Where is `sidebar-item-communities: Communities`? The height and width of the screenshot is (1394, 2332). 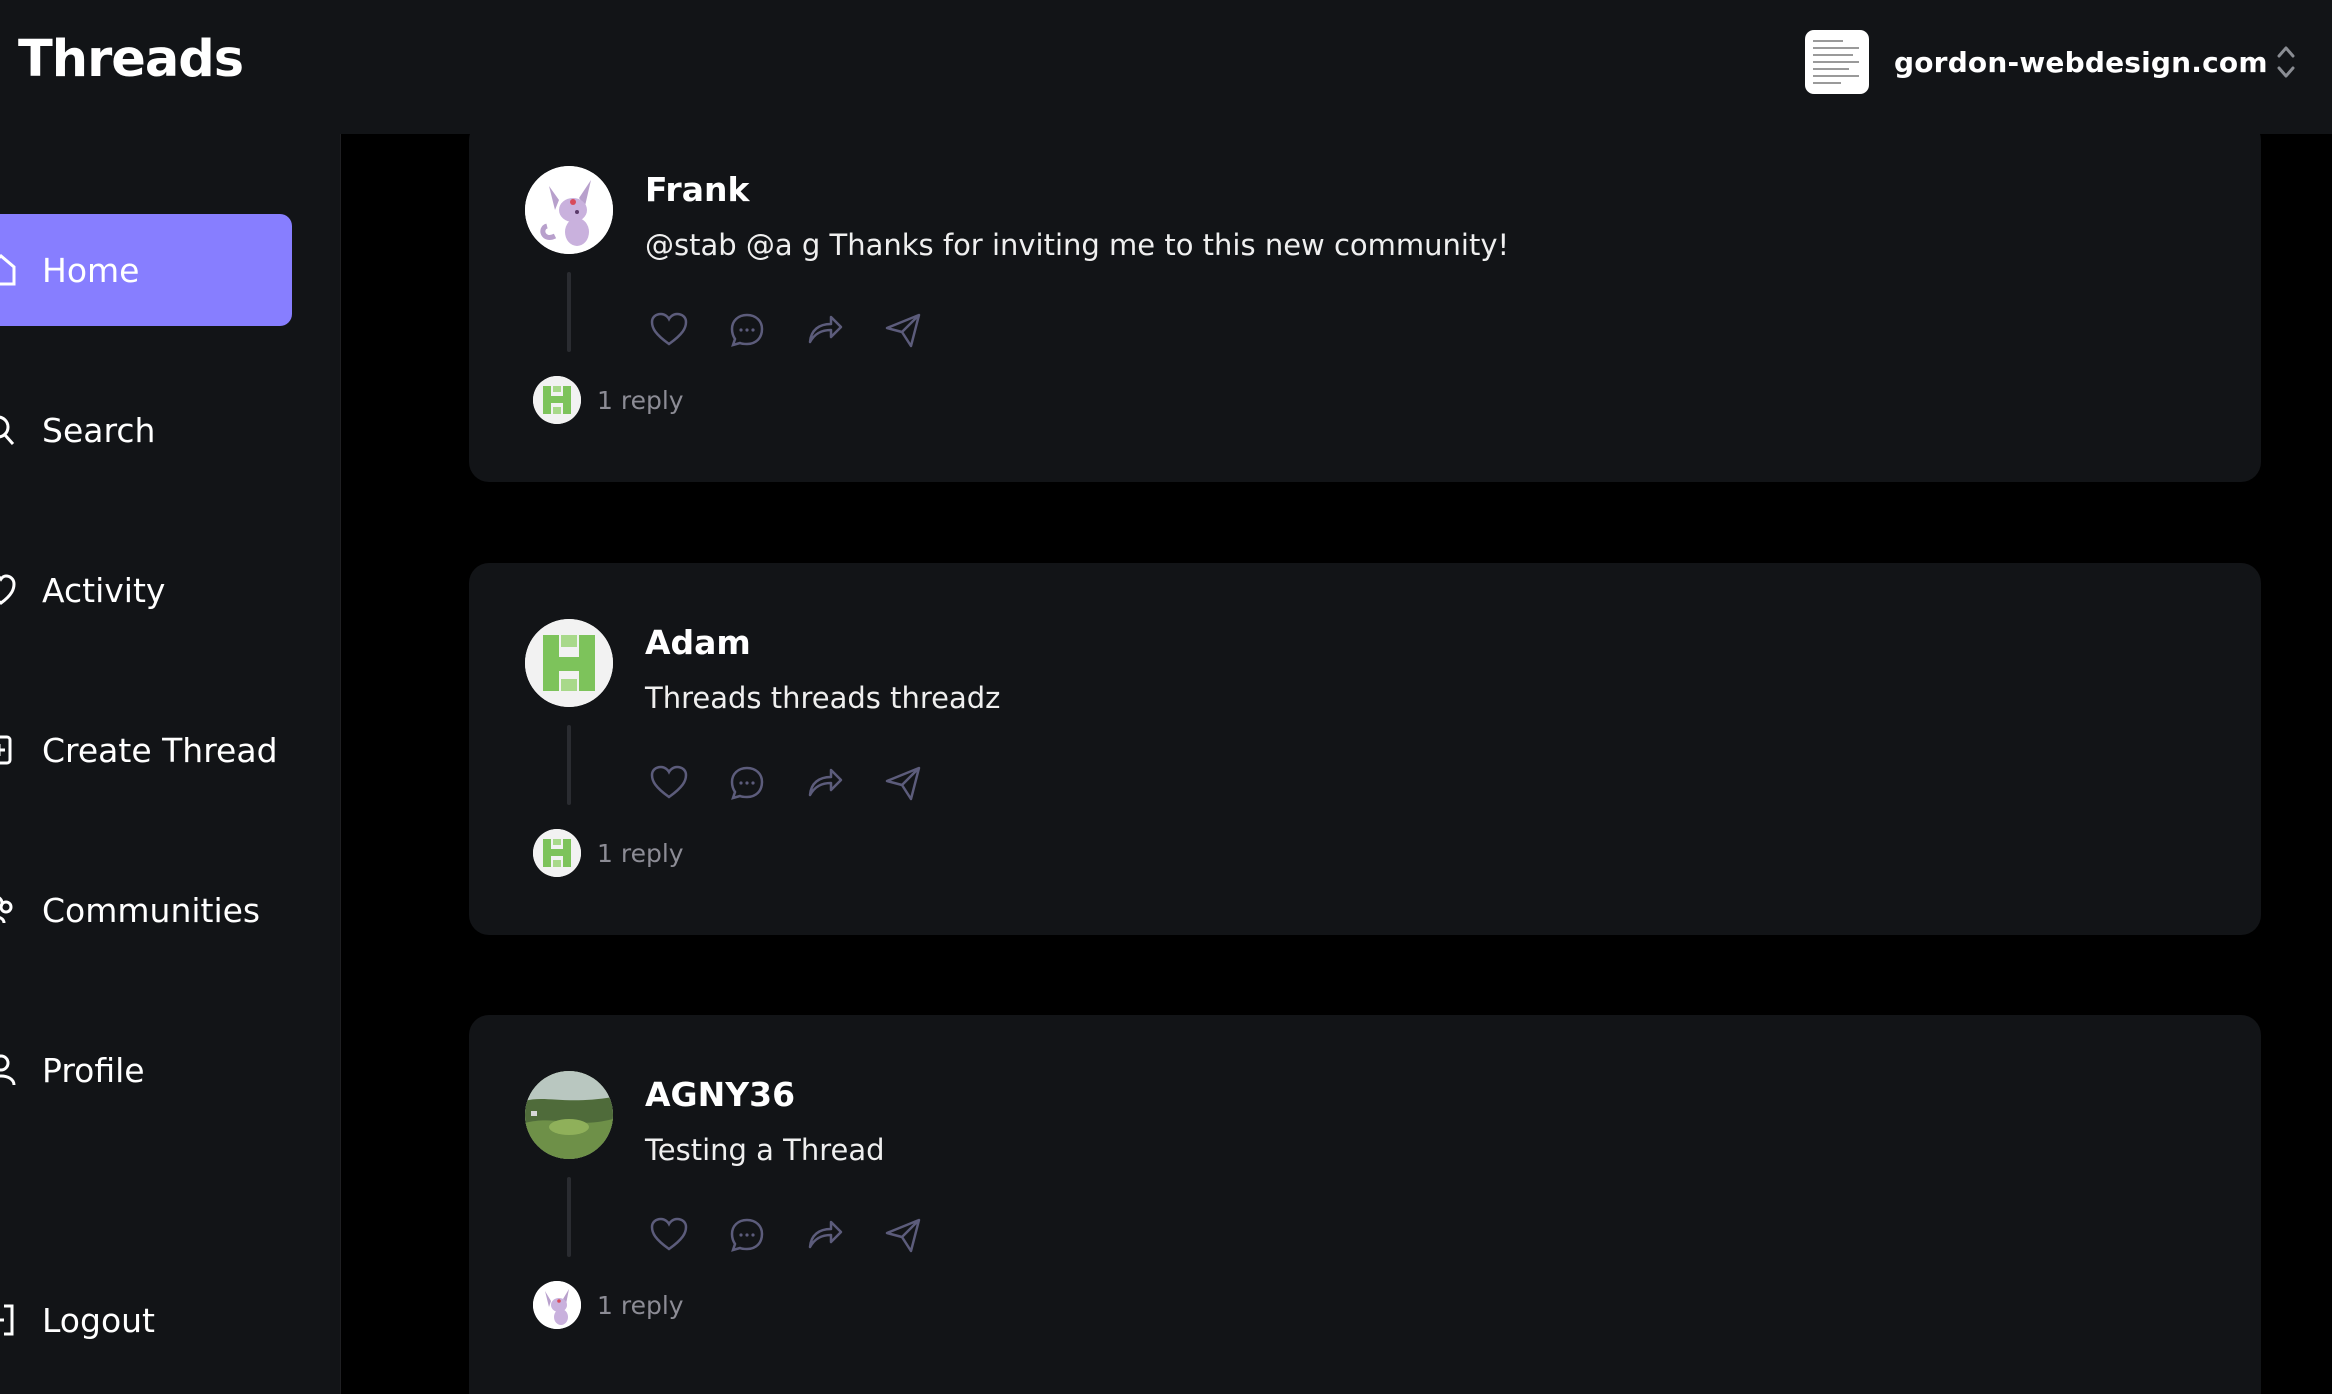 sidebar-item-communities: Communities is located at coordinates (146, 910).